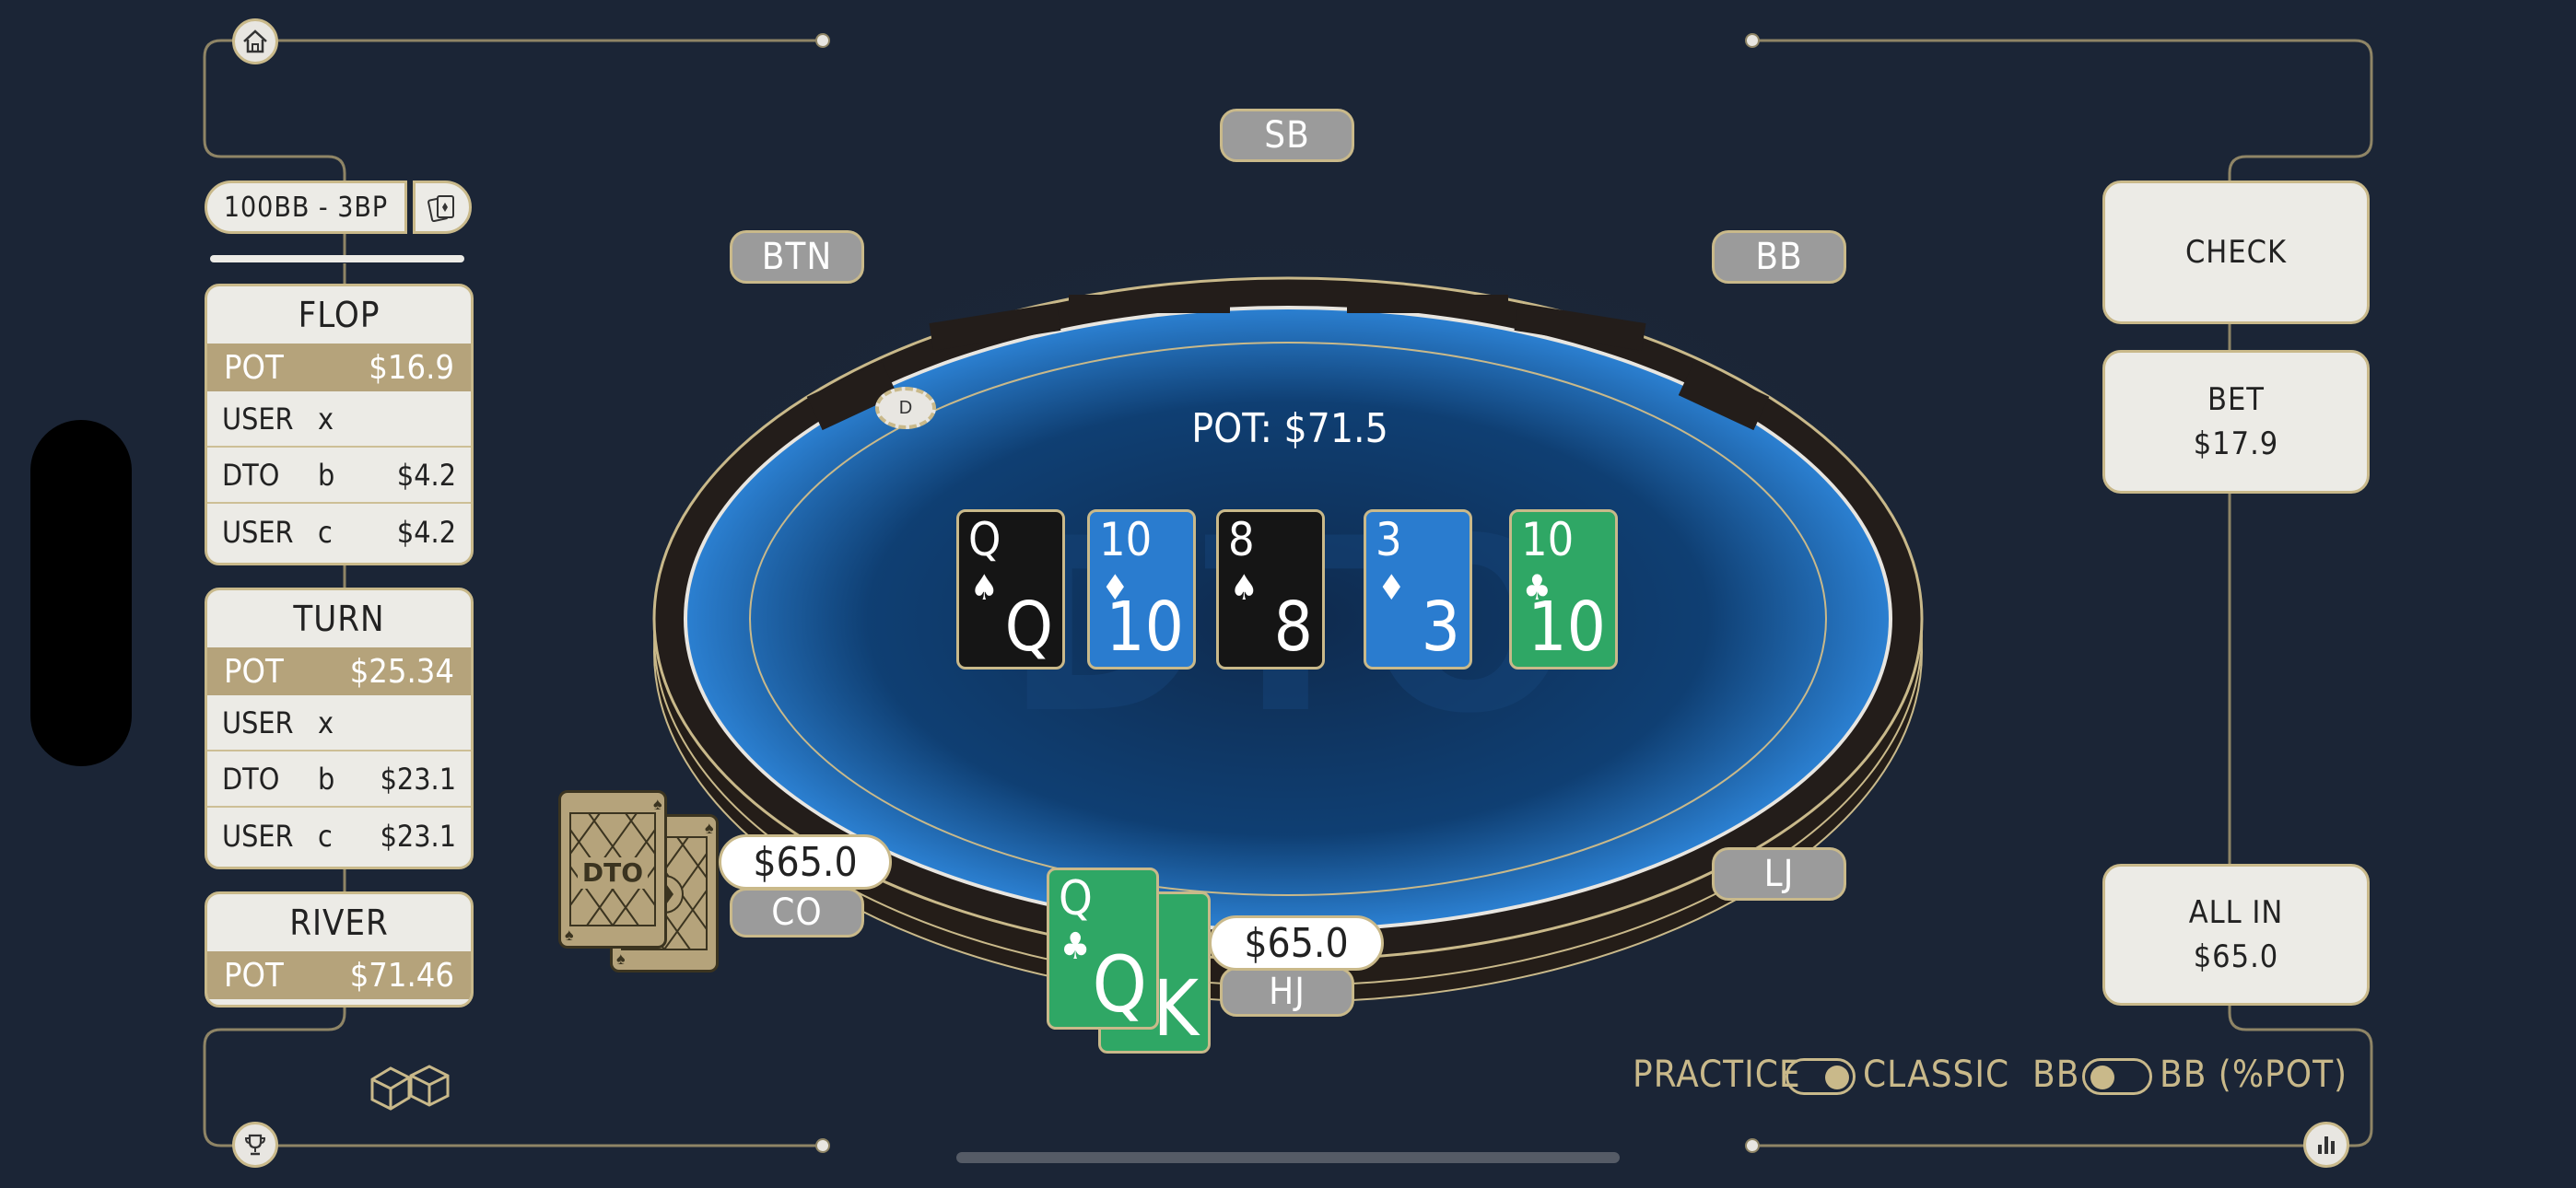 Image resolution: width=2576 pixels, height=1188 pixels. I want to click on seat-label: CO, so click(797, 912).